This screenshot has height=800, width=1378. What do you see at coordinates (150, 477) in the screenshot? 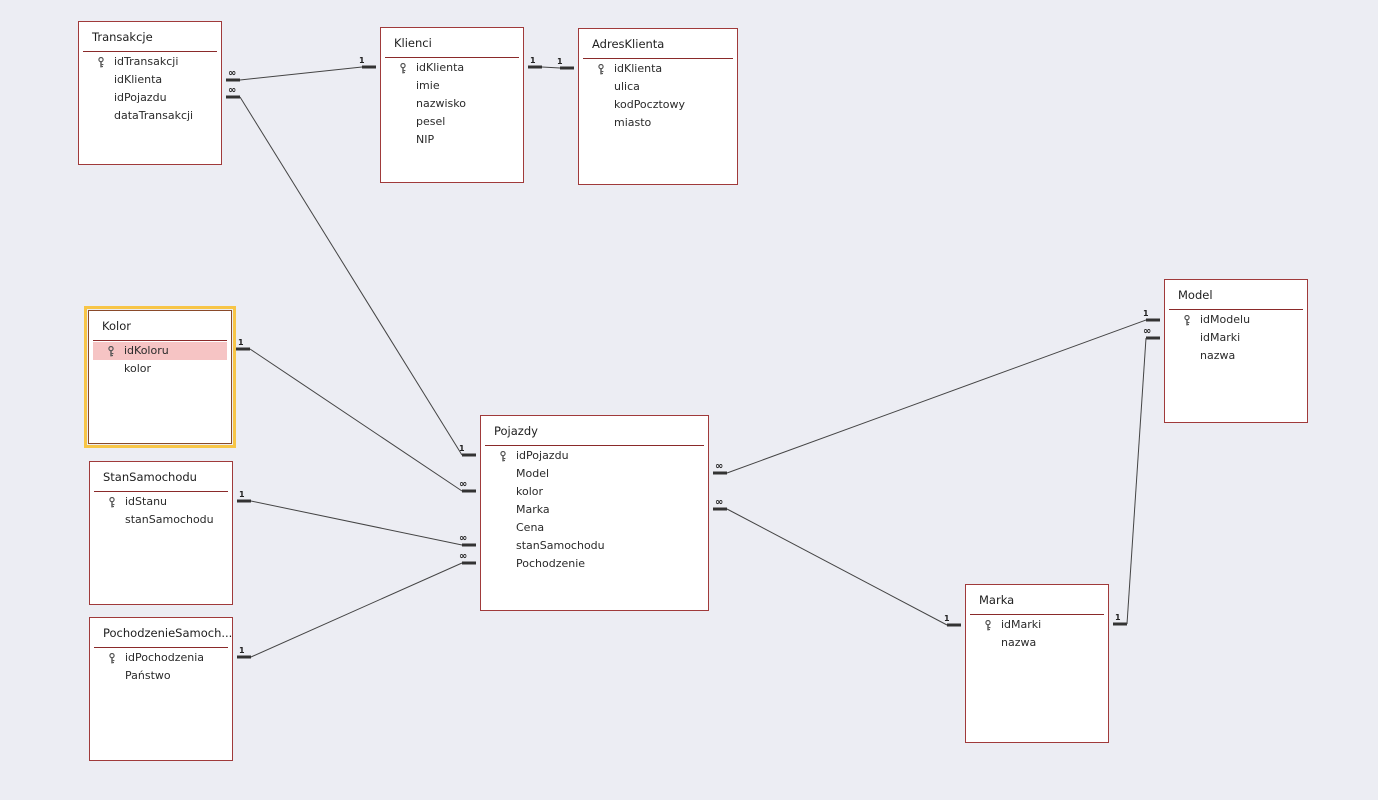
I see `table-title: StanSamochodu` at bounding box center [150, 477].